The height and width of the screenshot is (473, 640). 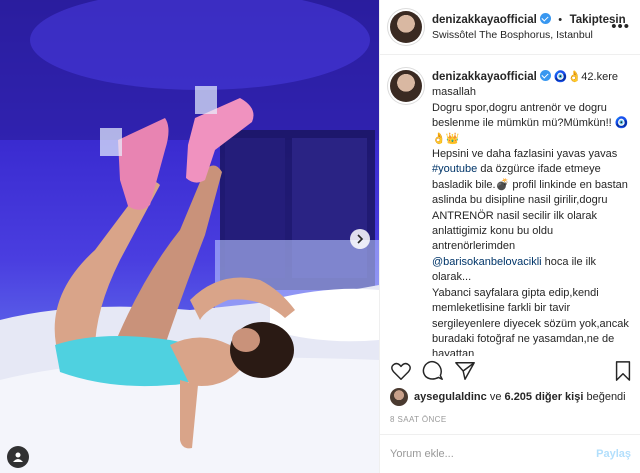 I want to click on author-avatar, so click(x=406, y=27).